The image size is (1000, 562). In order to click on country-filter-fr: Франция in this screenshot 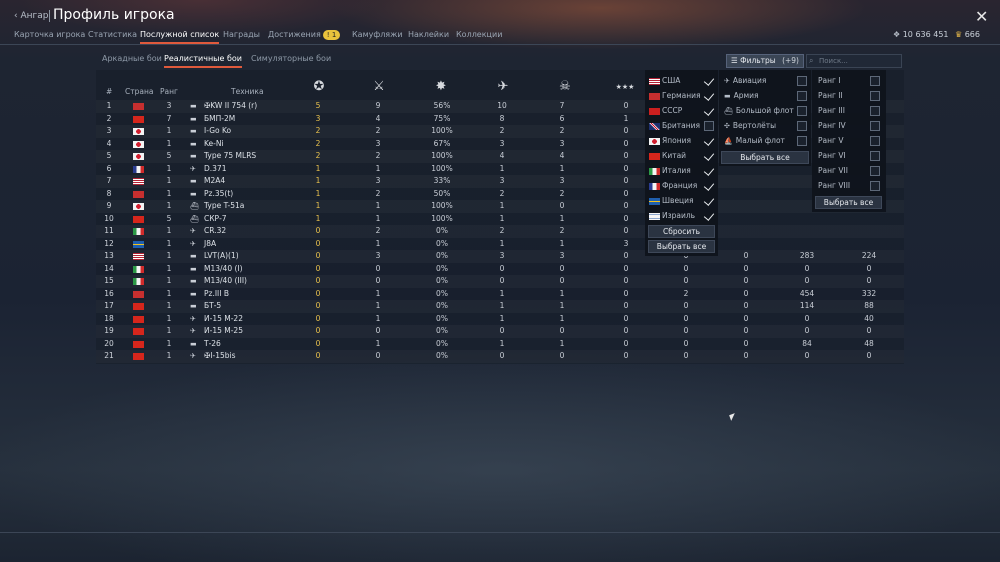, I will do `click(673, 186)`.